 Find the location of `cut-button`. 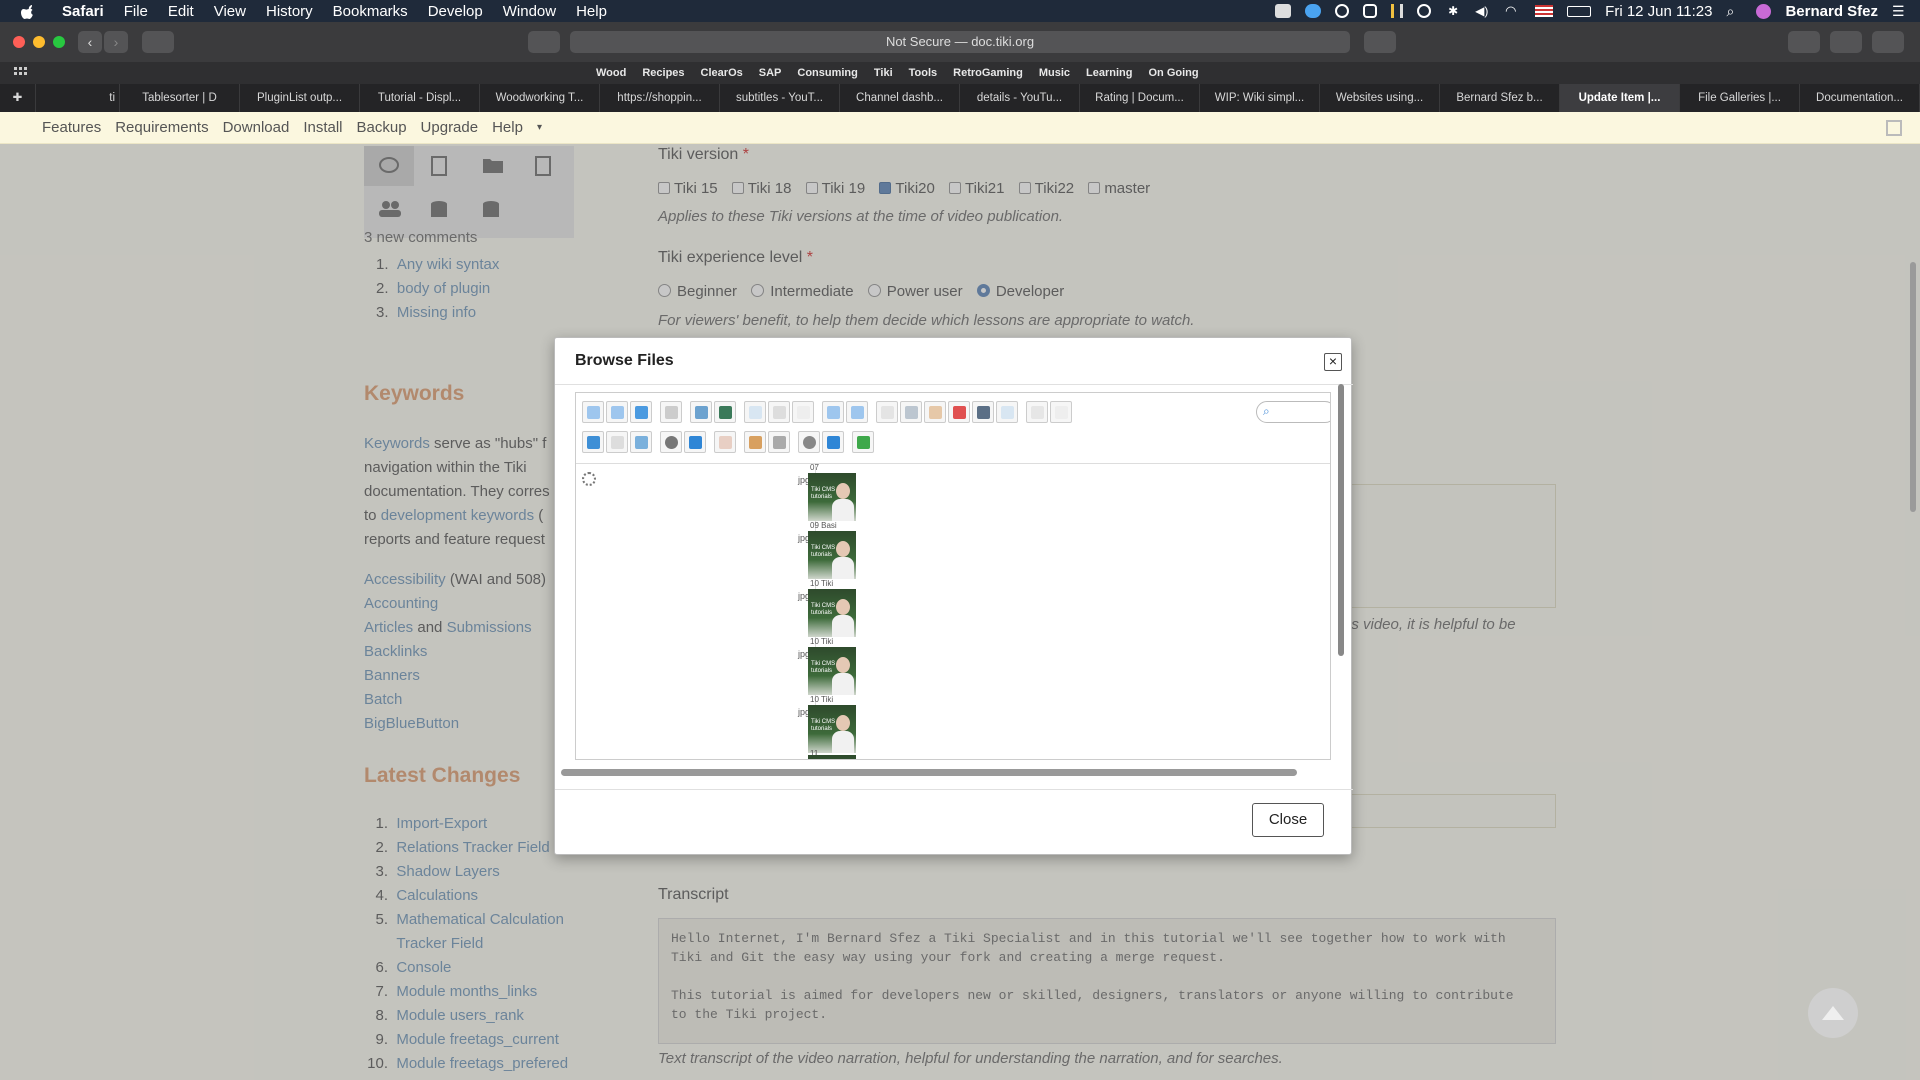

cut-button is located at coordinates (911, 412).